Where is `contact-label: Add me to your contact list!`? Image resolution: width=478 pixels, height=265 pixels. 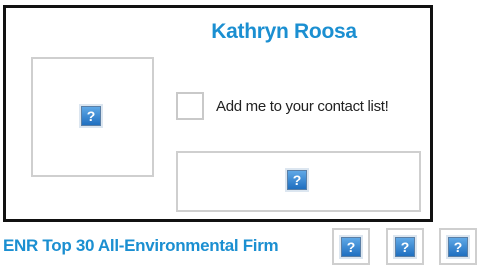 contact-label: Add me to your contact list! is located at coordinates (302, 106).